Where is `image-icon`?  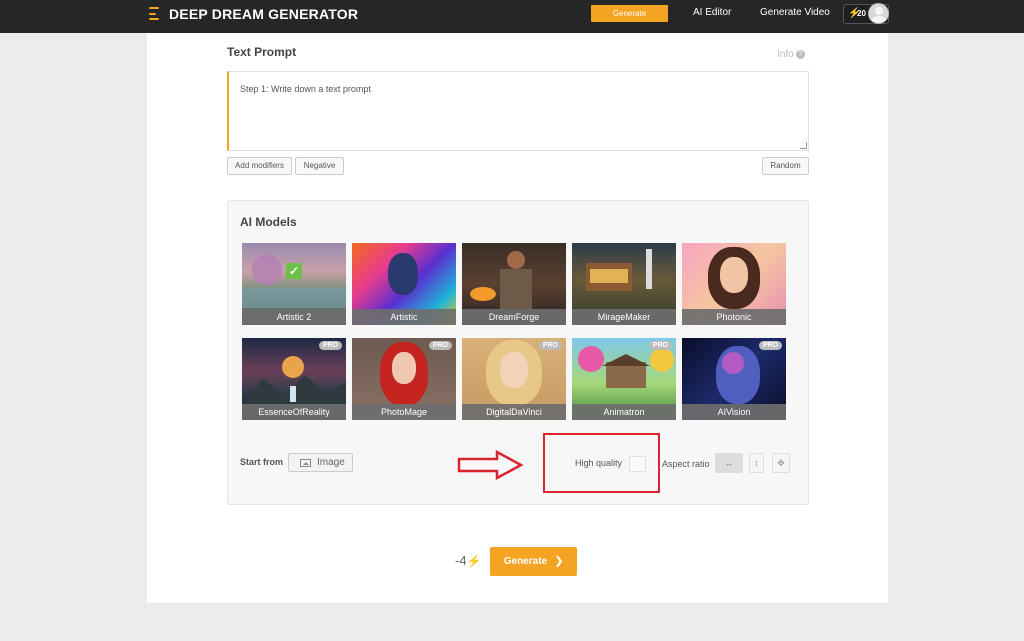 image-icon is located at coordinates (305, 463).